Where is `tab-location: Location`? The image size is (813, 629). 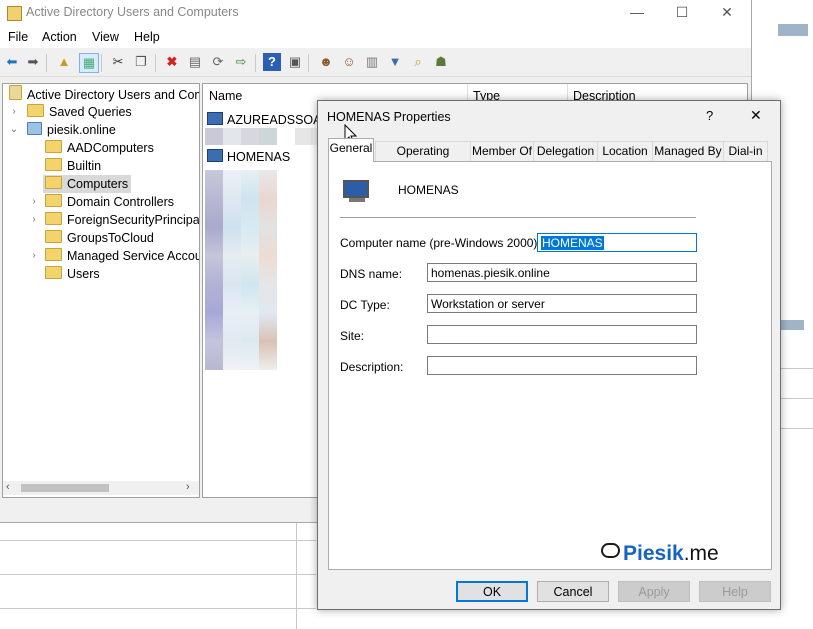
tab-location: Location is located at coordinates (625, 151).